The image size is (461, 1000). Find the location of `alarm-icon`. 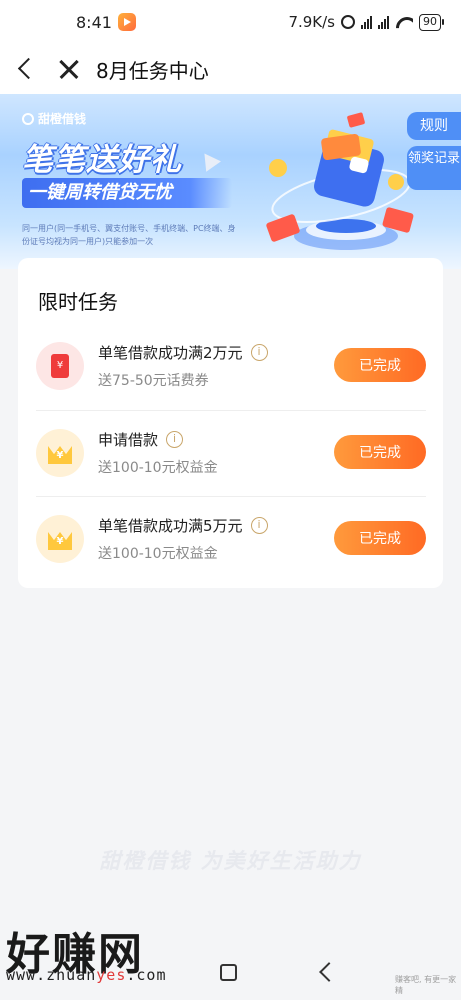

alarm-icon is located at coordinates (348, 22).